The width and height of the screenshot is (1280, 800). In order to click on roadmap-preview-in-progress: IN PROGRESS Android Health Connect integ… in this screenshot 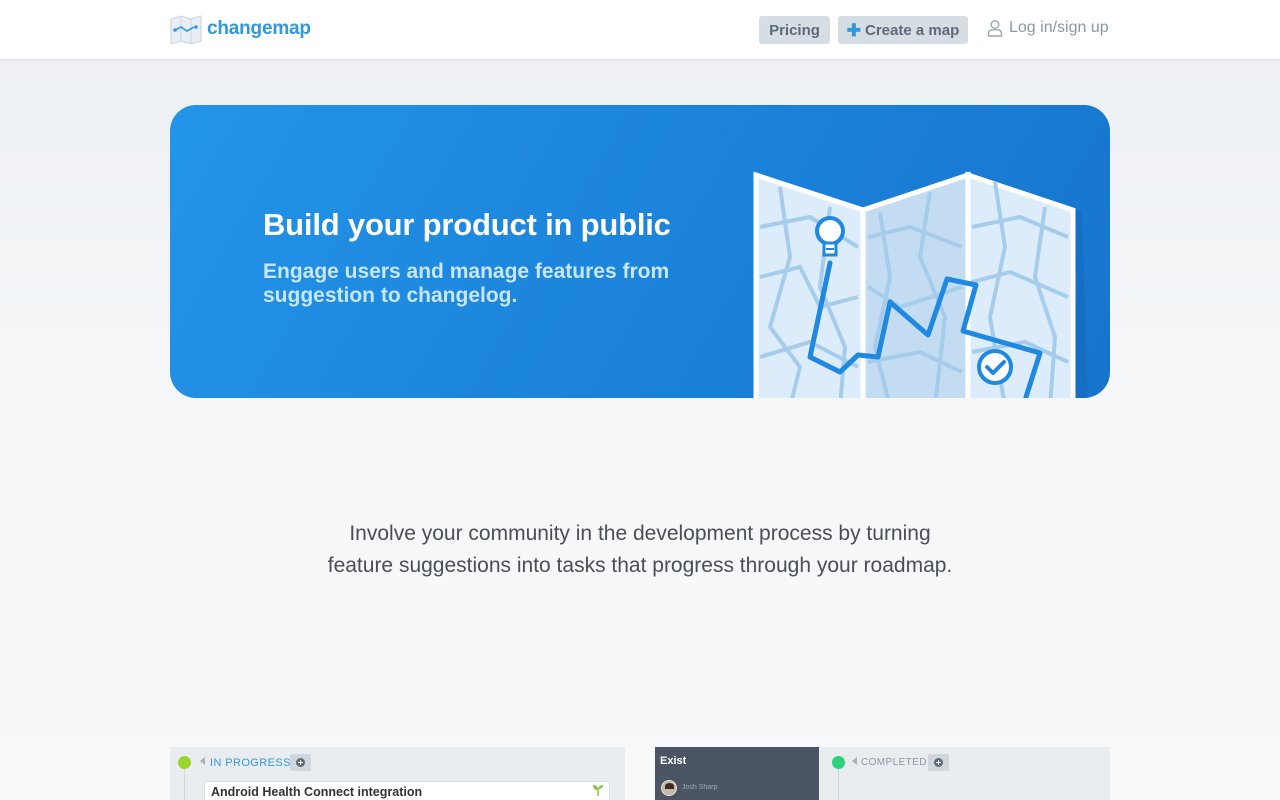, I will do `click(397, 773)`.